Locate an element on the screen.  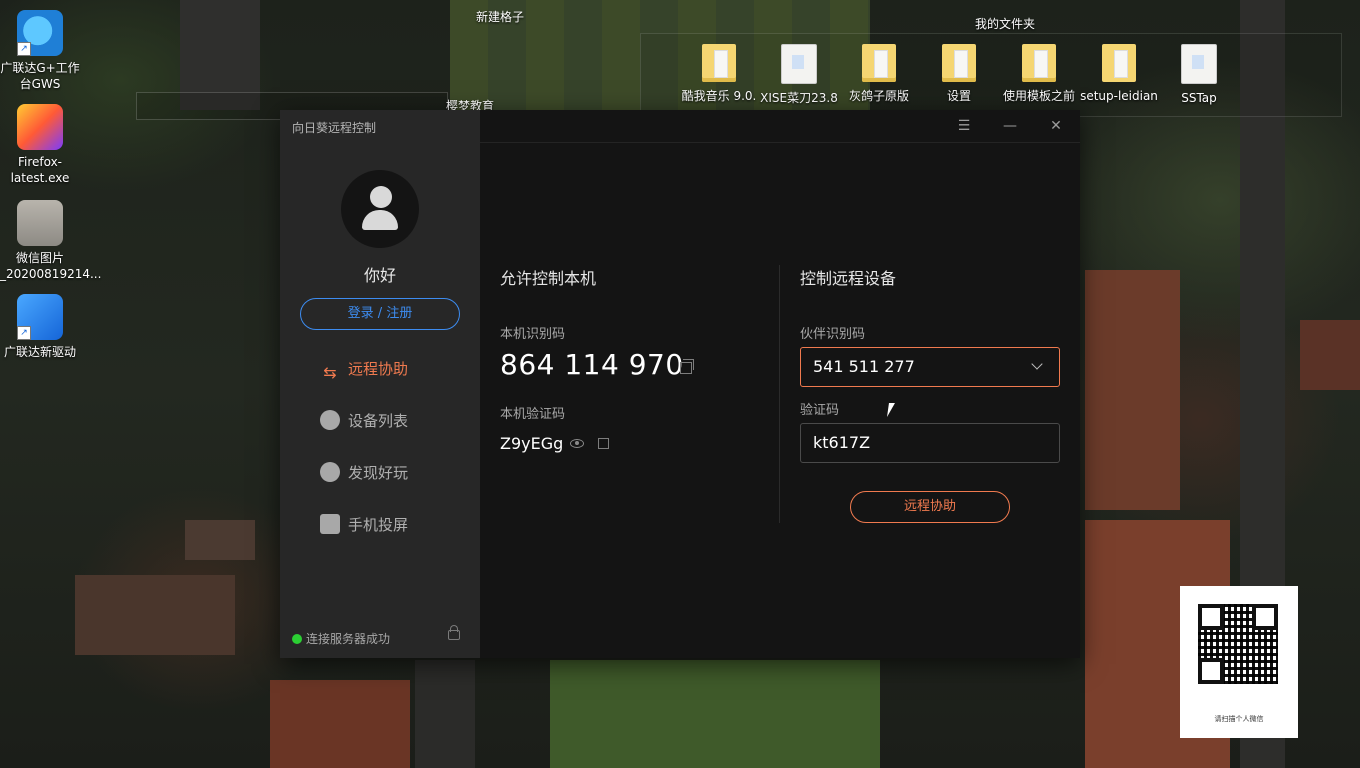
folder-label: setup-leidian is located at coordinates (1119, 96).